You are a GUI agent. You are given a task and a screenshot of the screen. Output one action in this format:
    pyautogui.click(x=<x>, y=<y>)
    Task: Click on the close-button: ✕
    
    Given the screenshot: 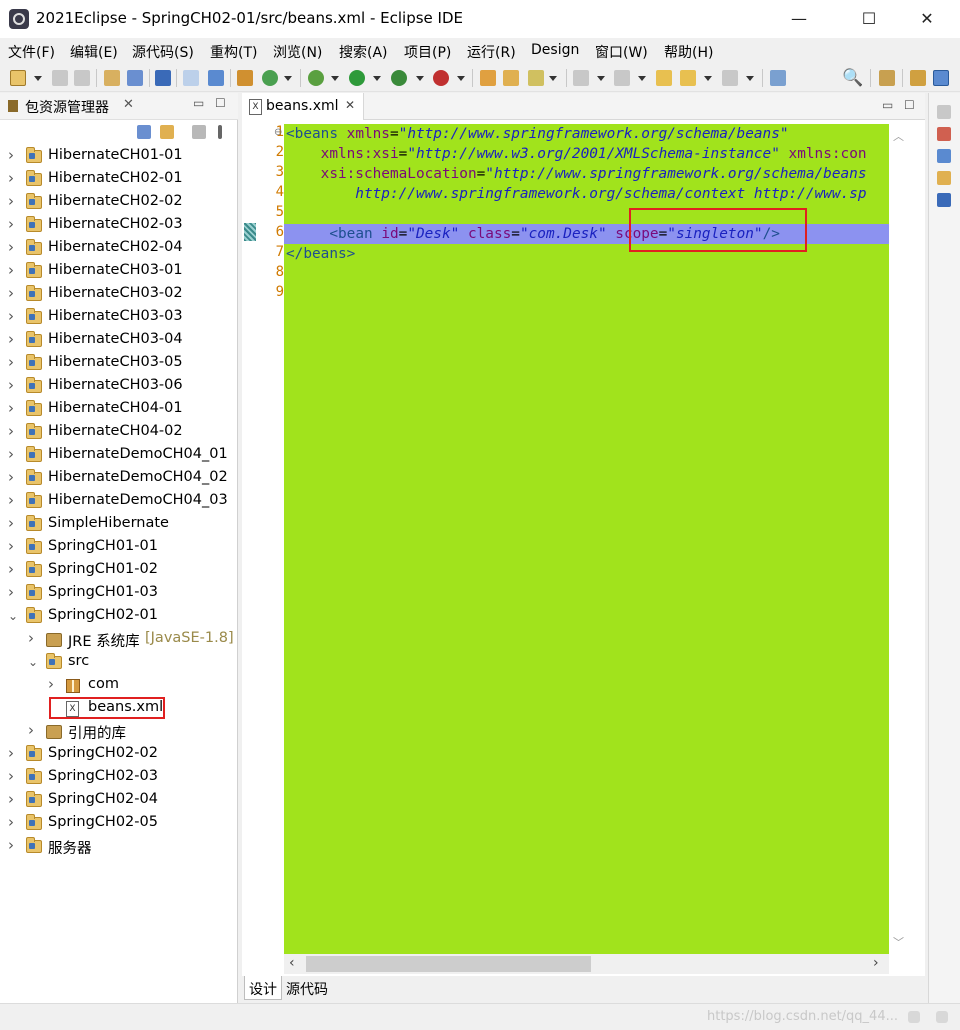 What is the action you would take?
    pyautogui.click(x=927, y=19)
    